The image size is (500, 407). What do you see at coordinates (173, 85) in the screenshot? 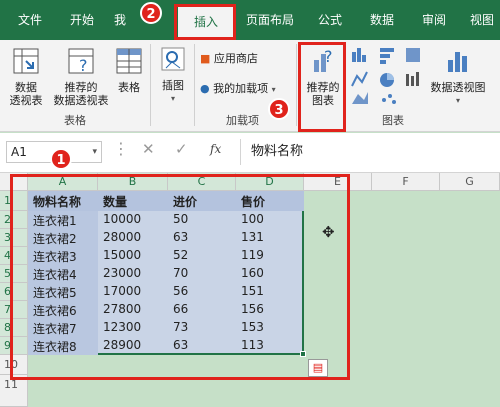
I see `illustrations-label: 插图` at bounding box center [173, 85].